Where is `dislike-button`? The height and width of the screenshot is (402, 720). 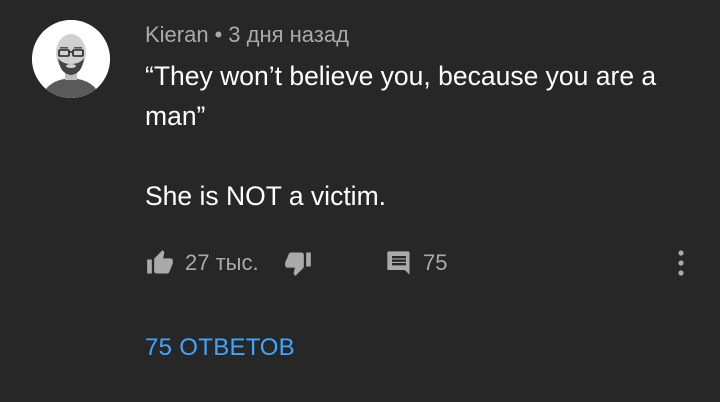 dislike-button is located at coordinates (298, 263).